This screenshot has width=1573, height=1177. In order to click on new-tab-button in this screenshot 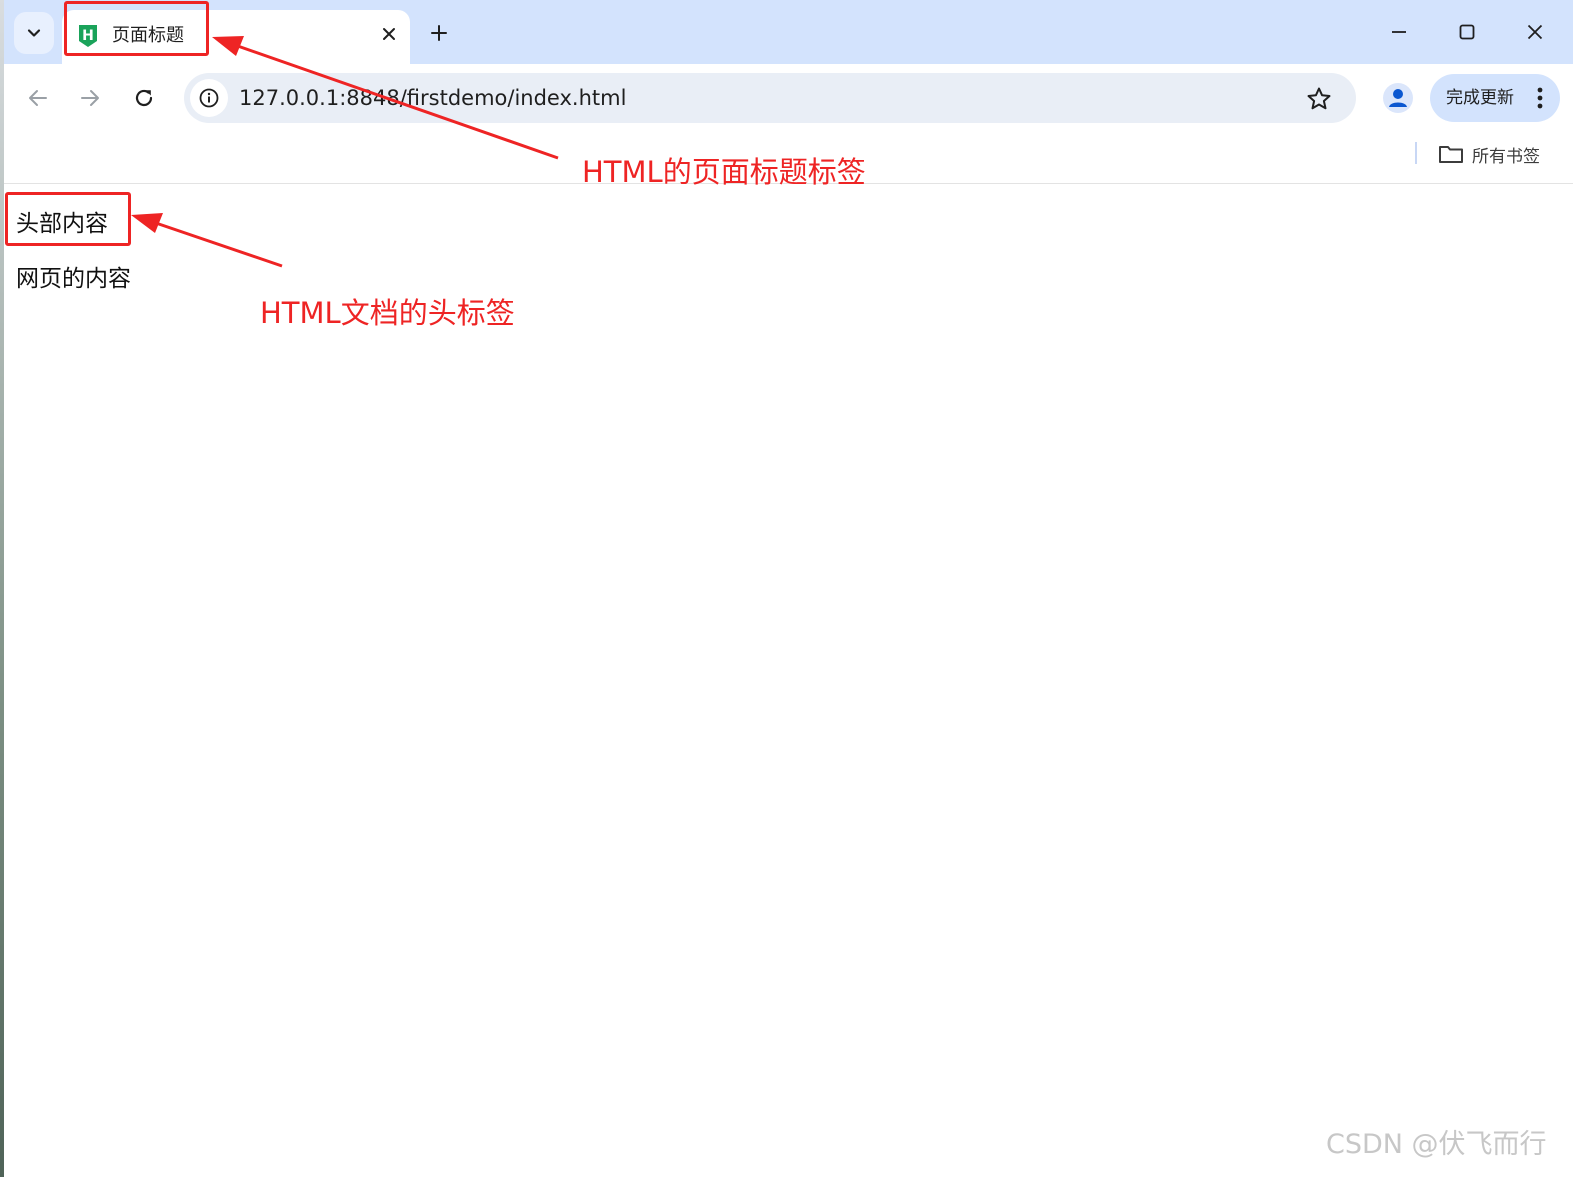, I will do `click(439, 33)`.